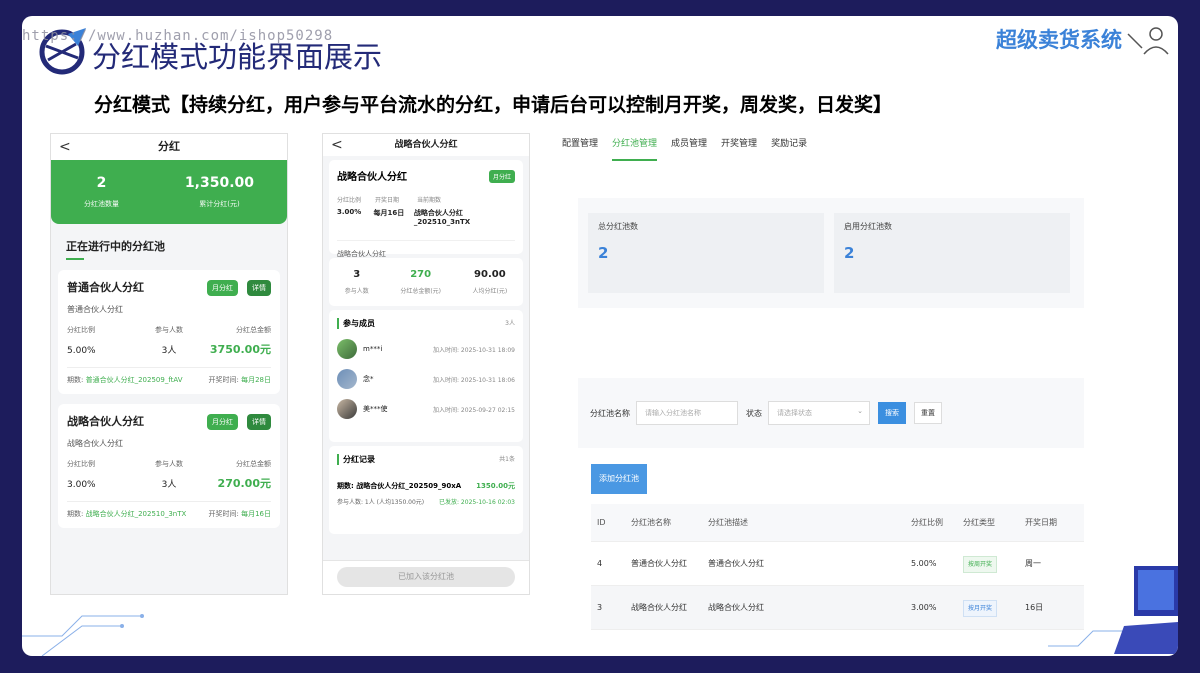  I want to click on type-tag: 按月开奖, so click(980, 608).